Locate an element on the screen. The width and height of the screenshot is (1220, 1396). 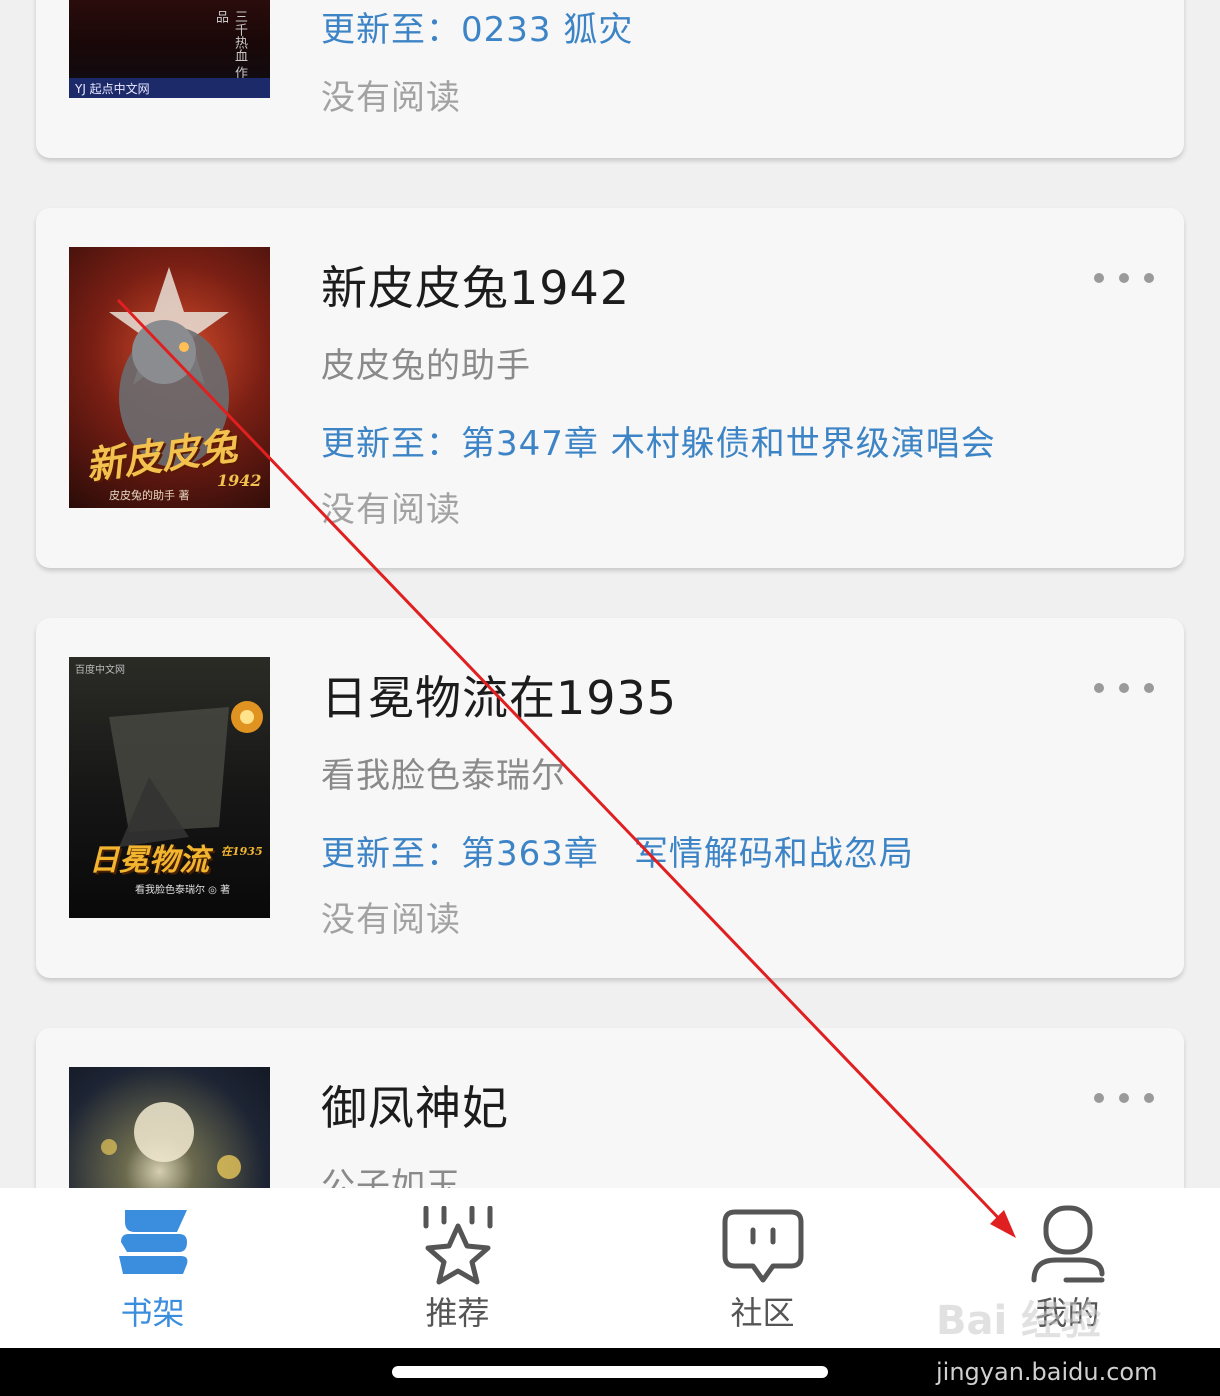
nav-item-bookshelf: 书架 is located at coordinates (152, 1268).